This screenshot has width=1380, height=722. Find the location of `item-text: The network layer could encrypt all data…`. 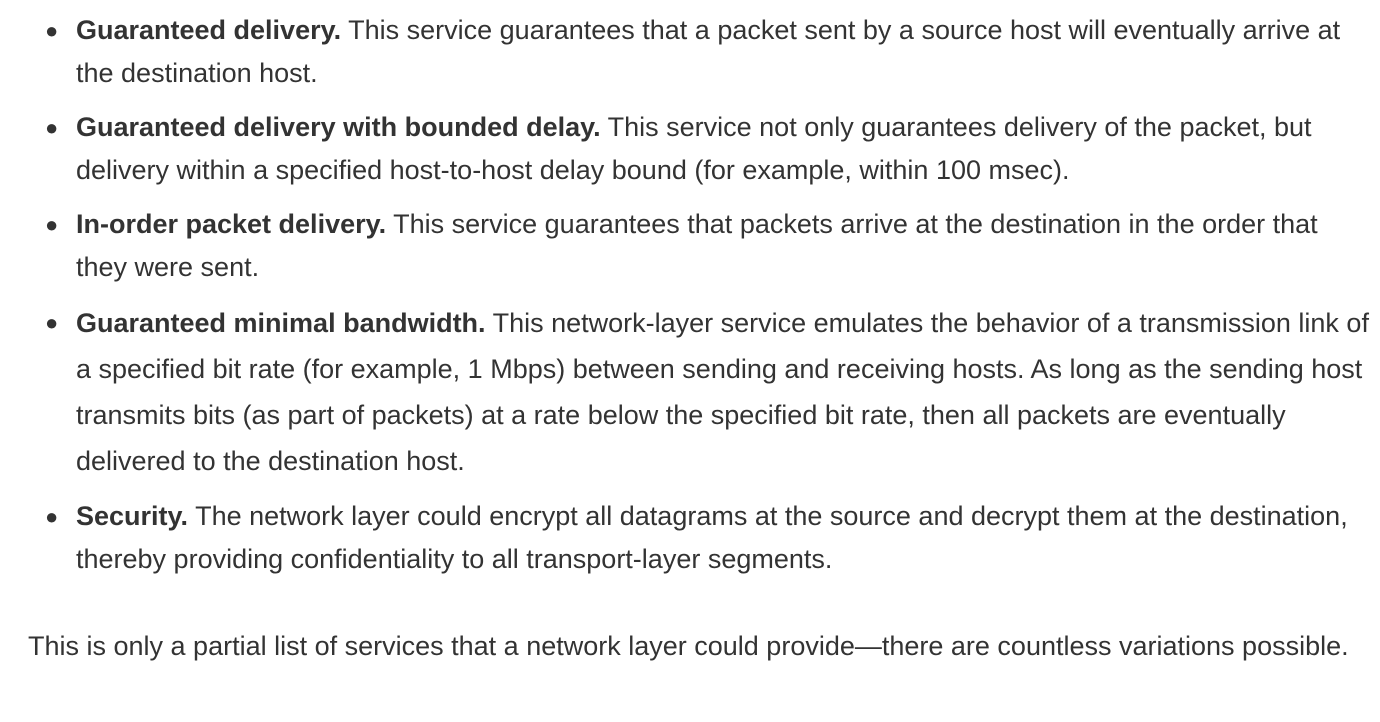

item-text: The network layer could encrypt all data… is located at coordinates (712, 537).